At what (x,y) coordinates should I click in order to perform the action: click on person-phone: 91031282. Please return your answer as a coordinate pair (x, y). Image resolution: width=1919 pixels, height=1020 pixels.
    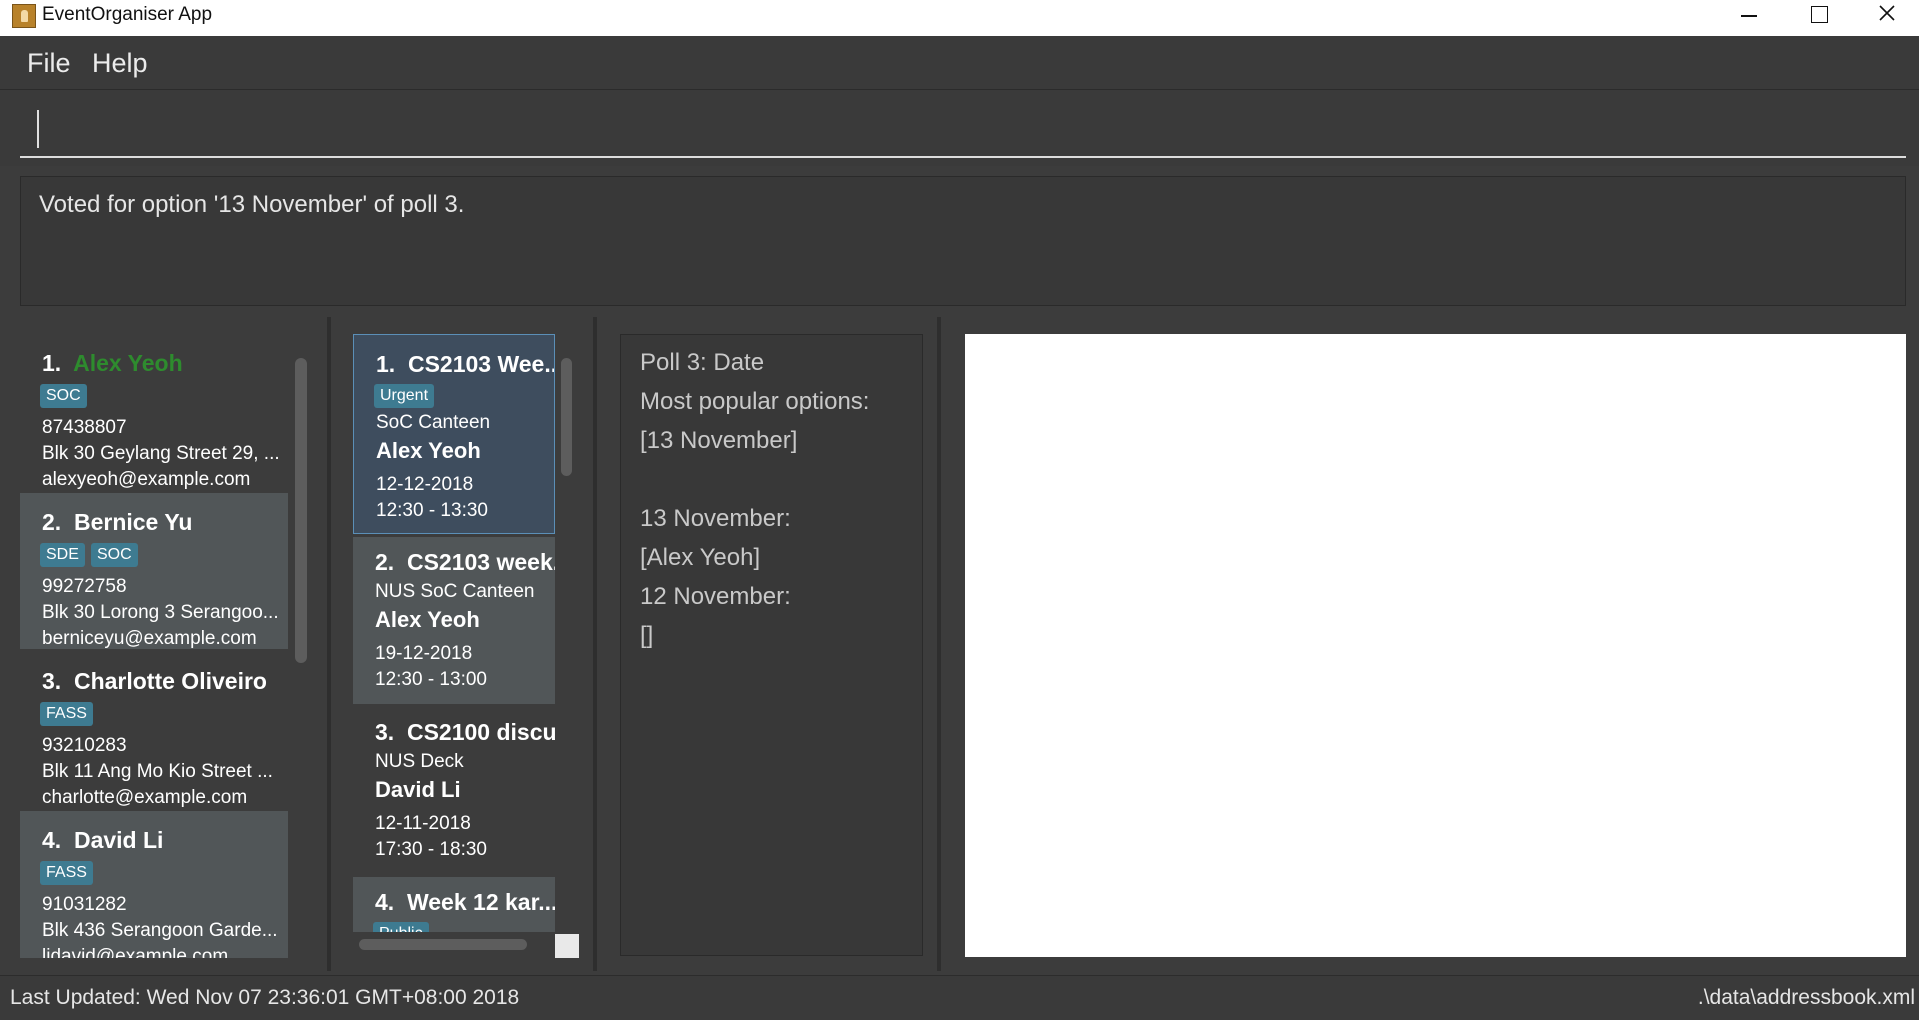
    Looking at the image, I should click on (84, 904).